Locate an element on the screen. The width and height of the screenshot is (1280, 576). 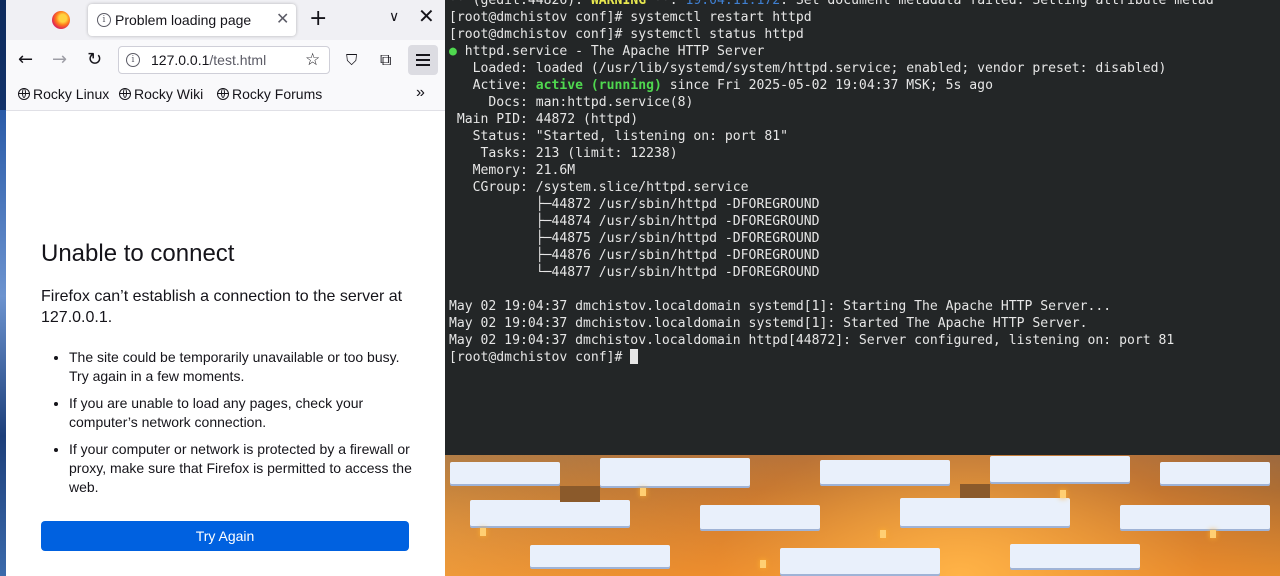
url-bar: i 127.0.0.1/test.html ☆ is located at coordinates (224, 60).